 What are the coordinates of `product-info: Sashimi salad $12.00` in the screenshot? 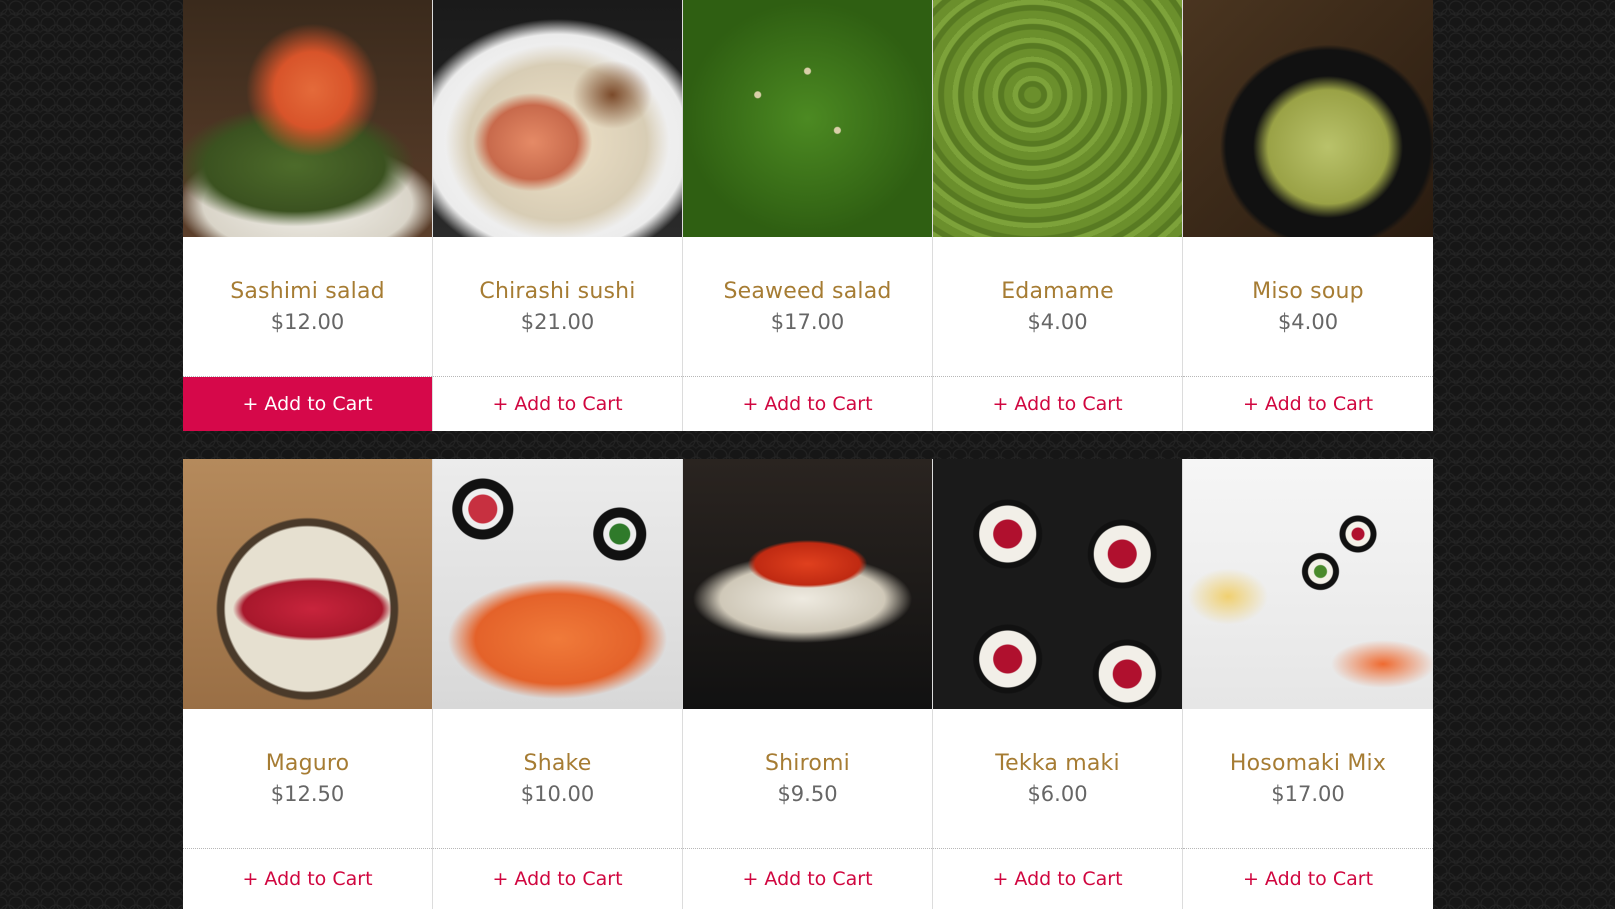 It's located at (307, 307).